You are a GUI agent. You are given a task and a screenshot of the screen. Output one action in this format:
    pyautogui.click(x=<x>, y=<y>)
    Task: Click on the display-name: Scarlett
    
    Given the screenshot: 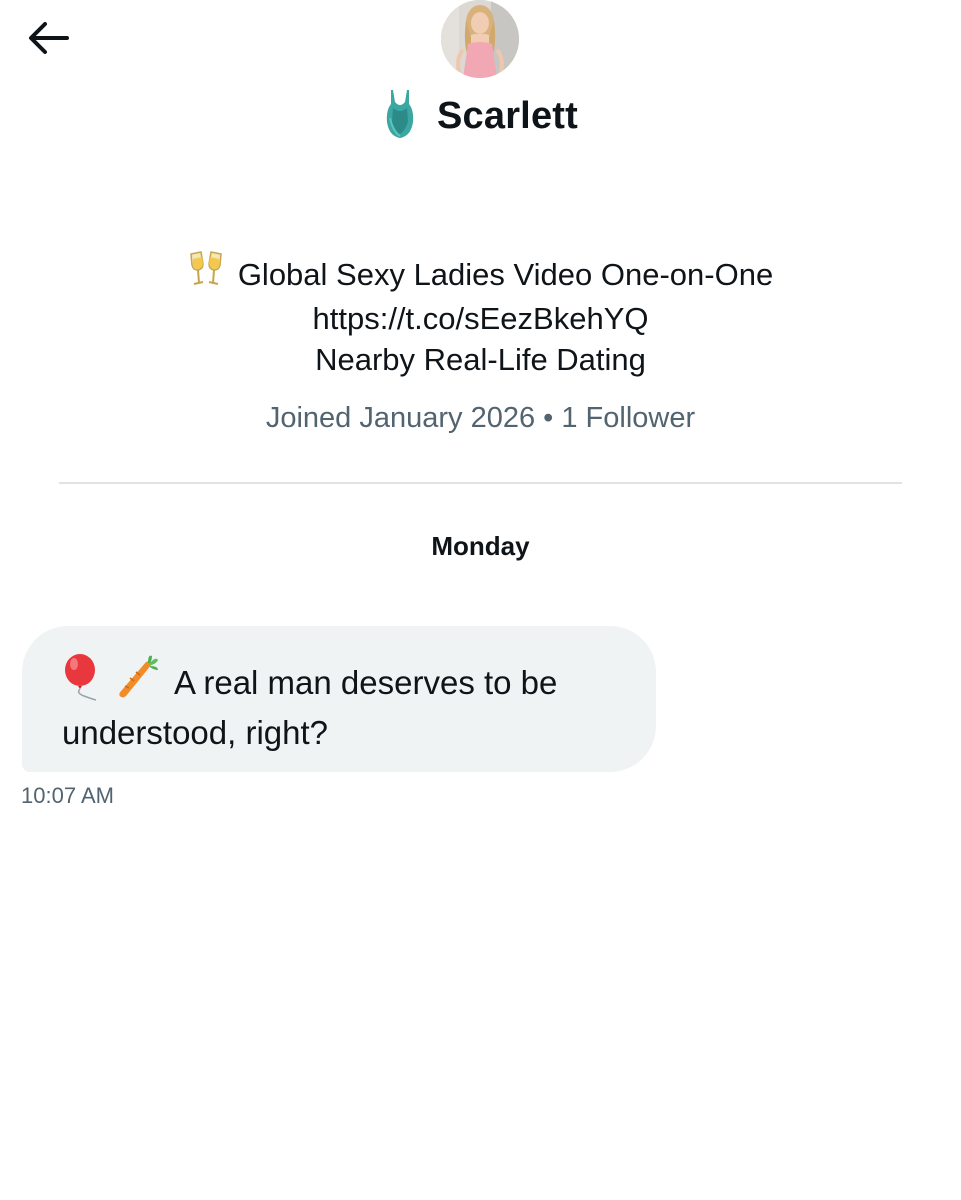 What is the action you would take?
    pyautogui.click(x=507, y=116)
    